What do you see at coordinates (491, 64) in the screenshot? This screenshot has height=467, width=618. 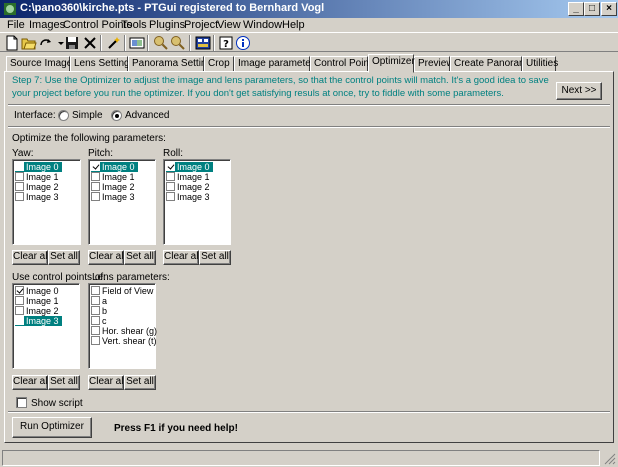 I see `tab-create-panorama: Create Panorama` at bounding box center [491, 64].